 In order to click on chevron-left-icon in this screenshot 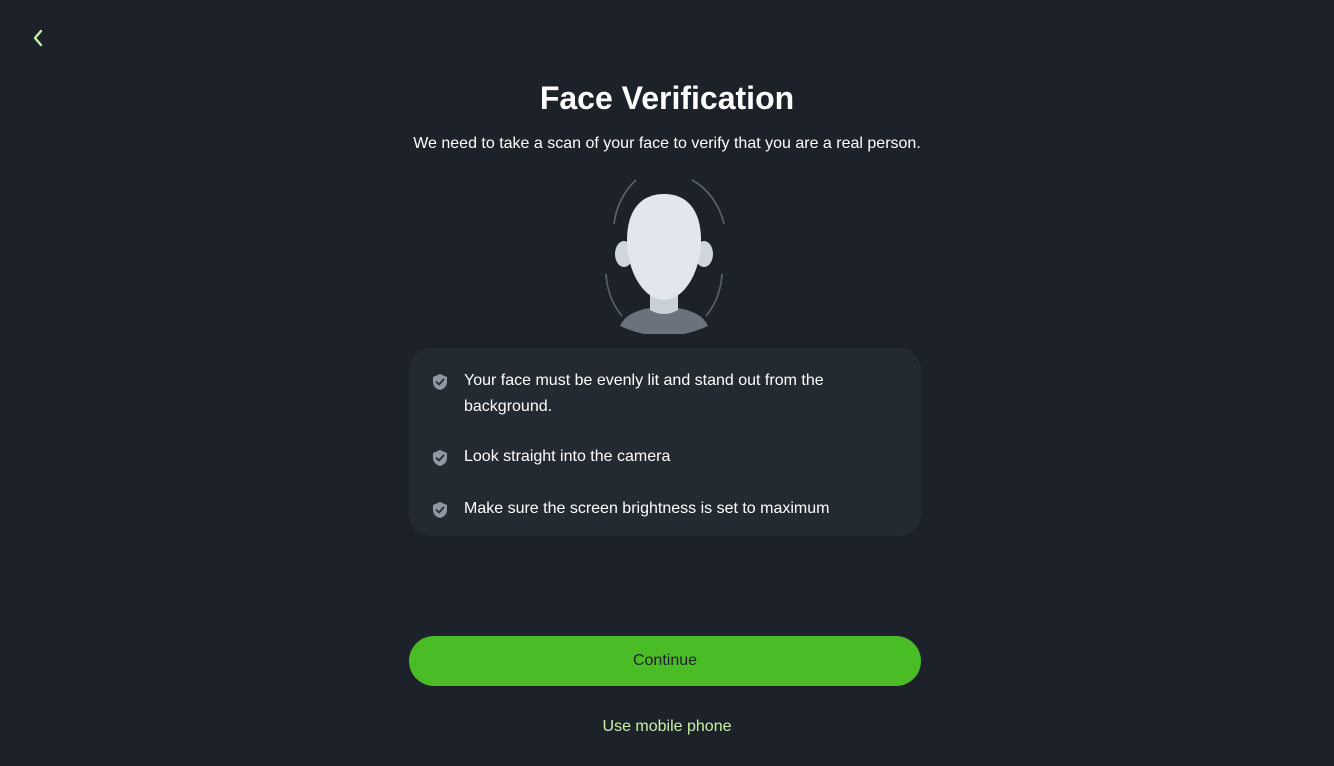, I will do `click(38, 40)`.